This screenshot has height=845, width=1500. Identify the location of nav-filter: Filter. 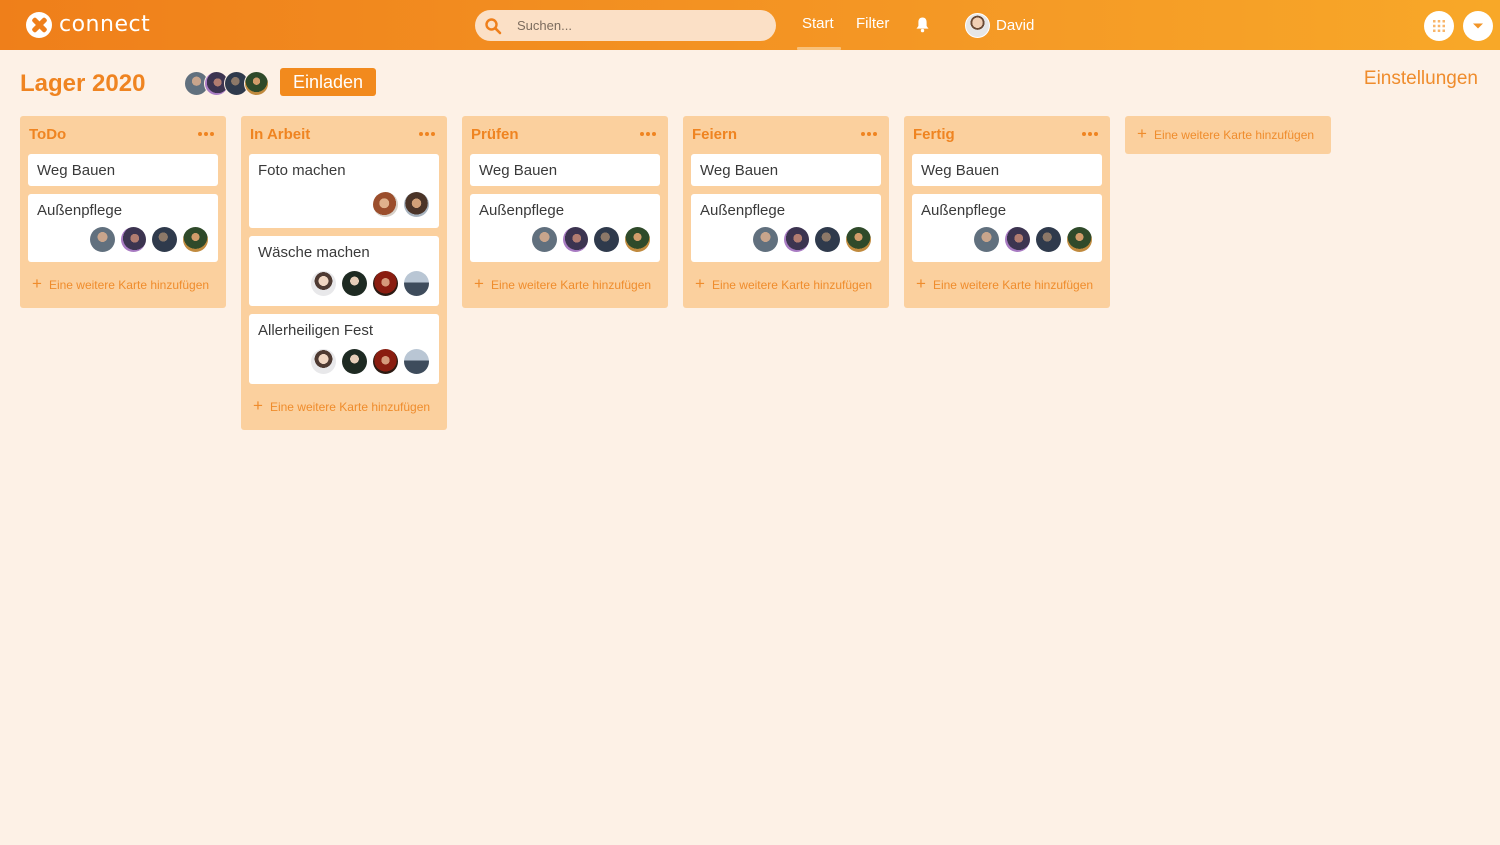
(872, 23).